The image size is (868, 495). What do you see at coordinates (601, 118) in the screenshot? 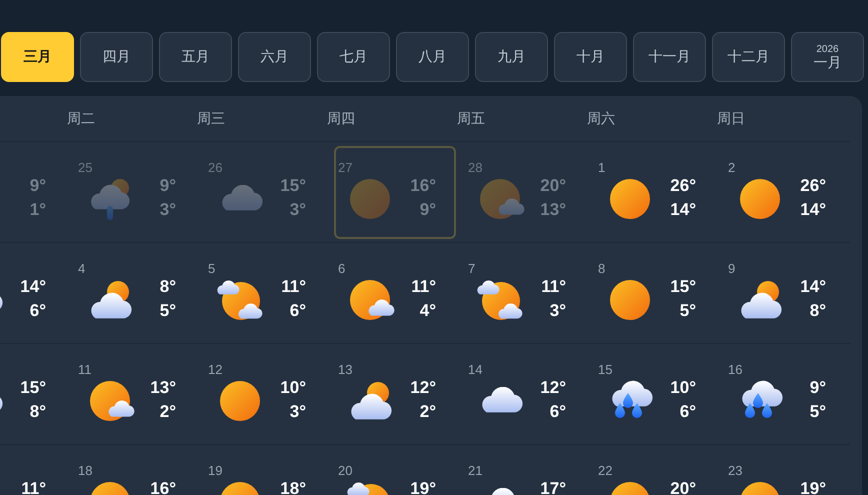
I see `weekday-label: 周六` at bounding box center [601, 118].